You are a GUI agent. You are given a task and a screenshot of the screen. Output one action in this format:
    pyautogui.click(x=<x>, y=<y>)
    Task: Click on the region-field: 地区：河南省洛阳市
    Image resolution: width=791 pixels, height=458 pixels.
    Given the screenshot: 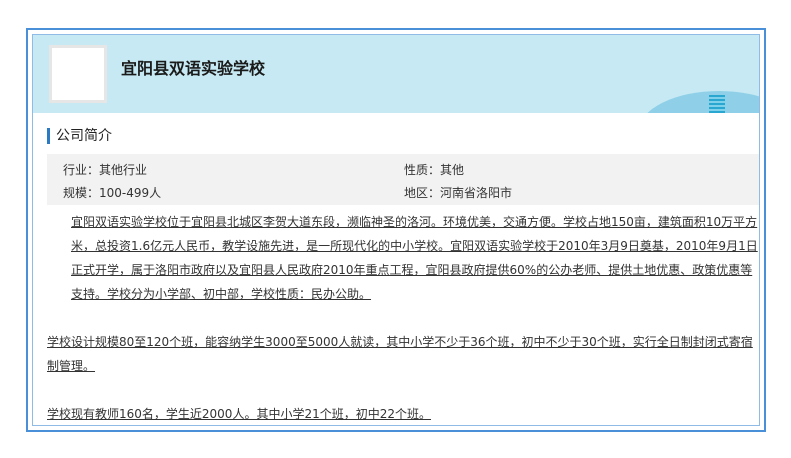 What is the action you would take?
    pyautogui.click(x=458, y=193)
    